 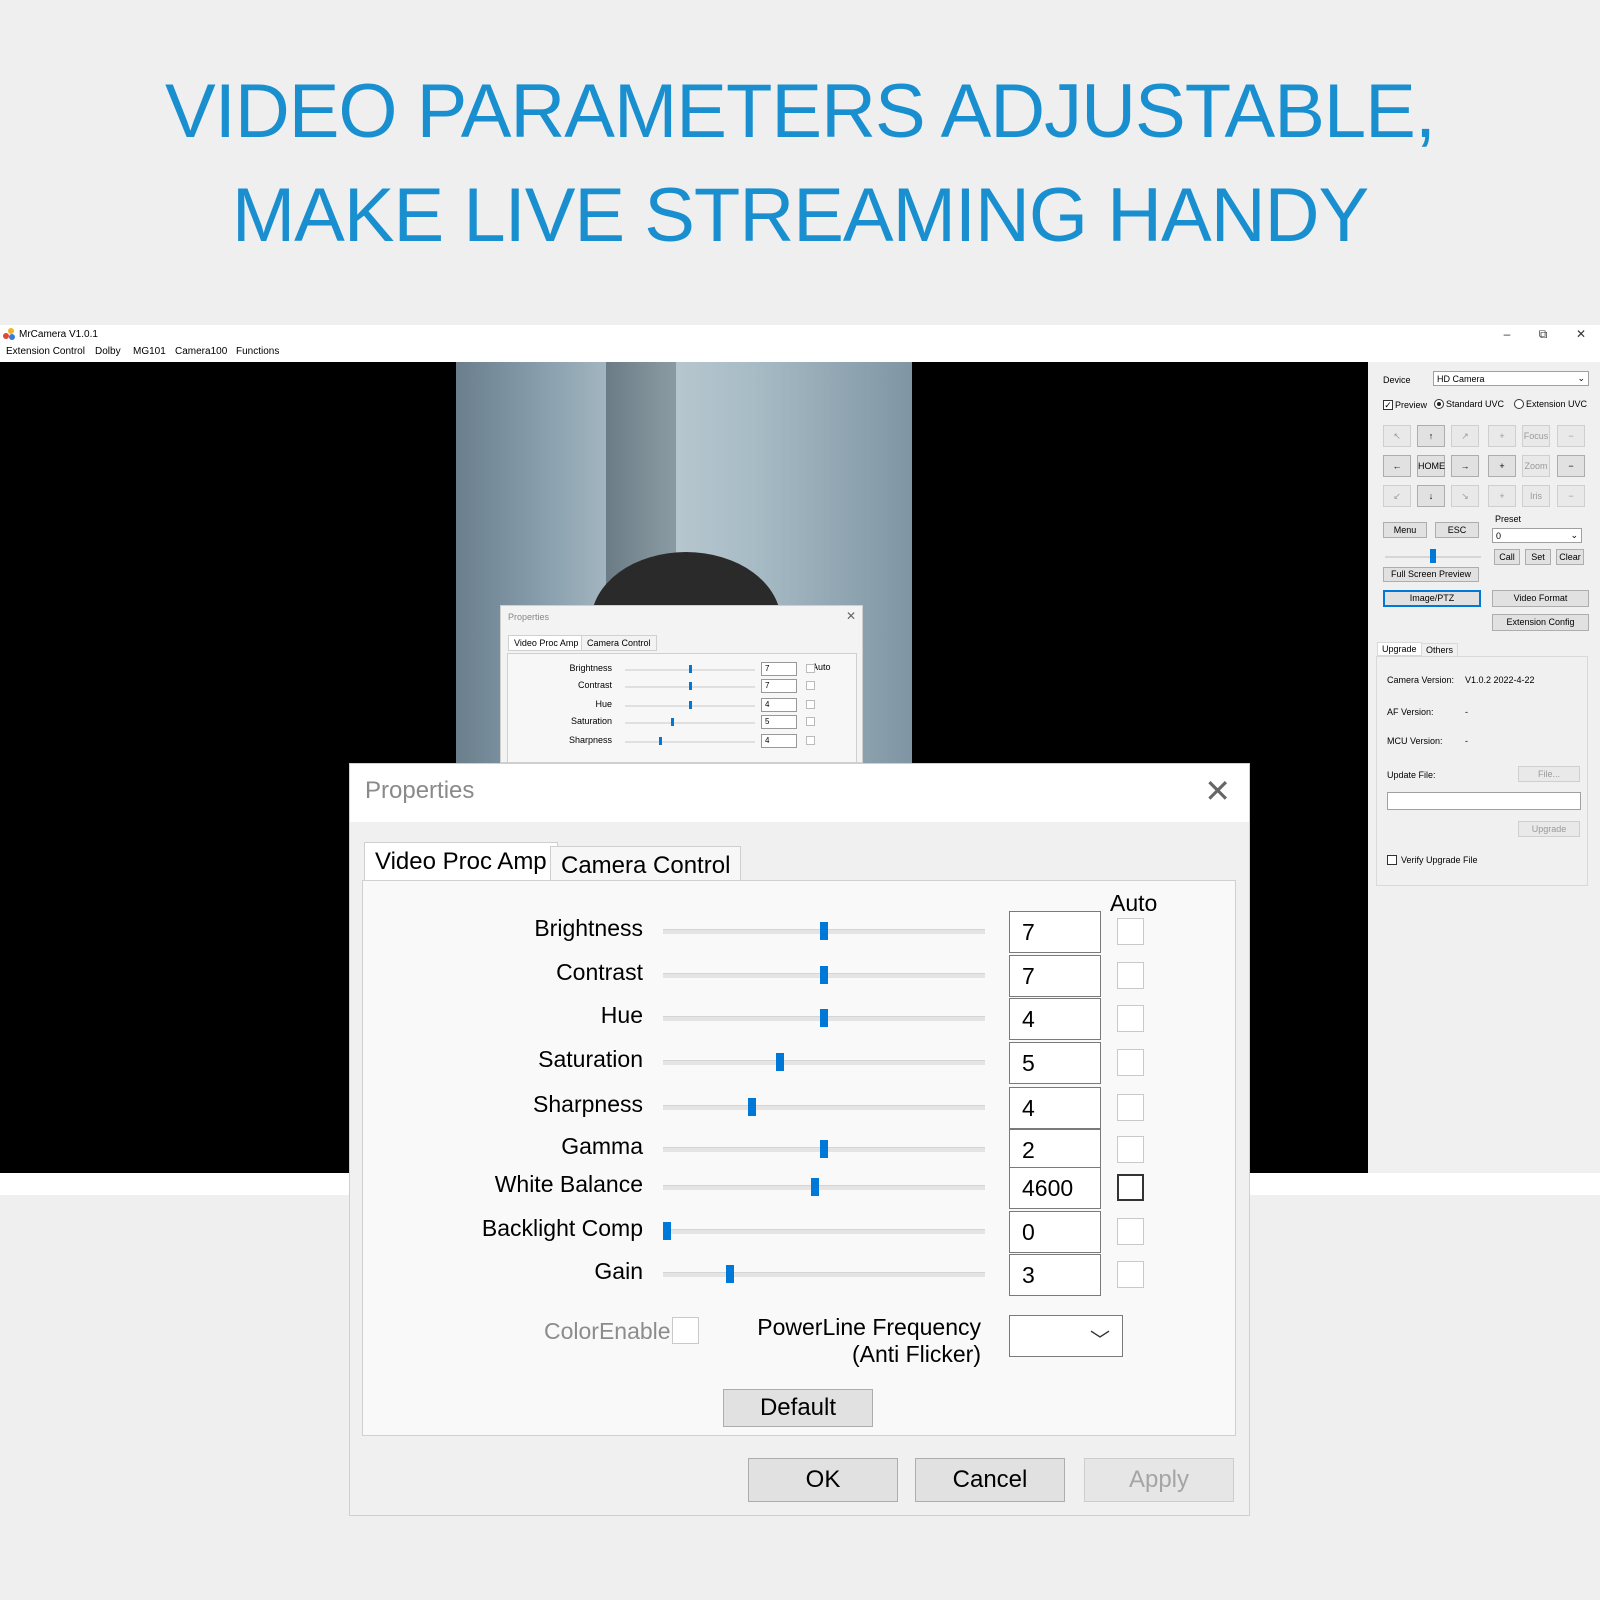 I want to click on white-balance-slider-thumb, so click(x=814, y=1187).